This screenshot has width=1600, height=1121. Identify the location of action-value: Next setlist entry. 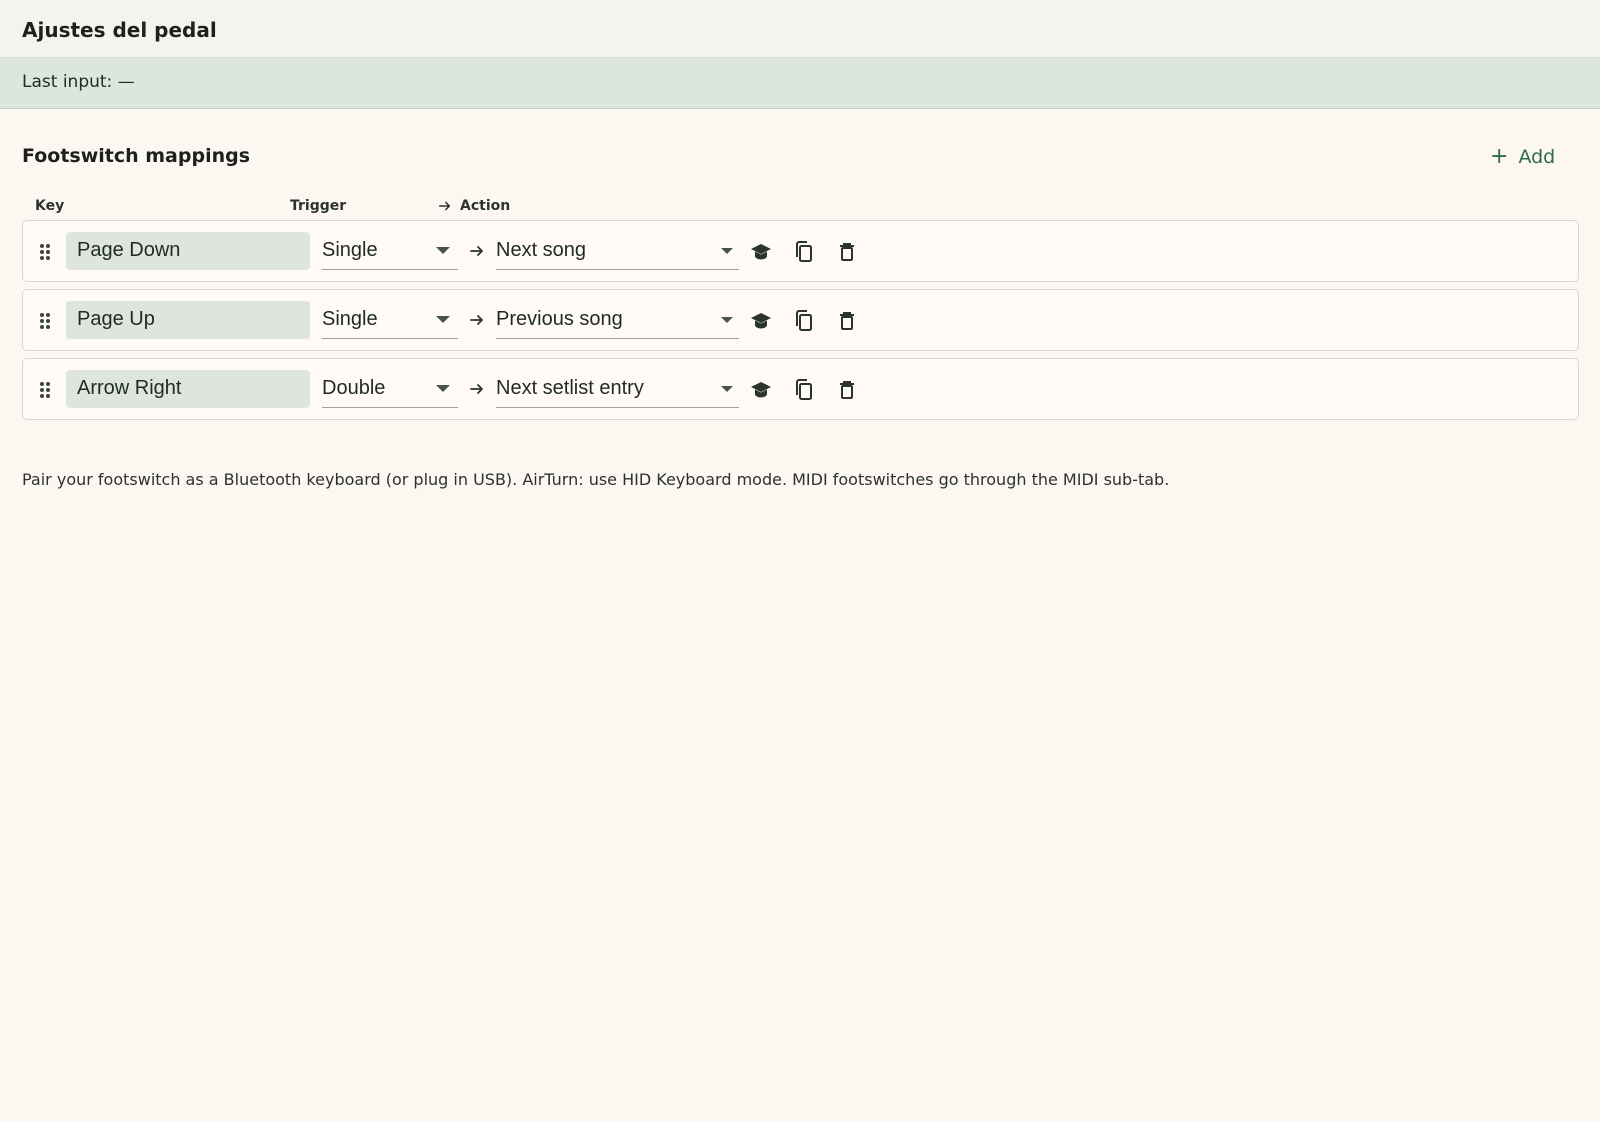
(570, 388).